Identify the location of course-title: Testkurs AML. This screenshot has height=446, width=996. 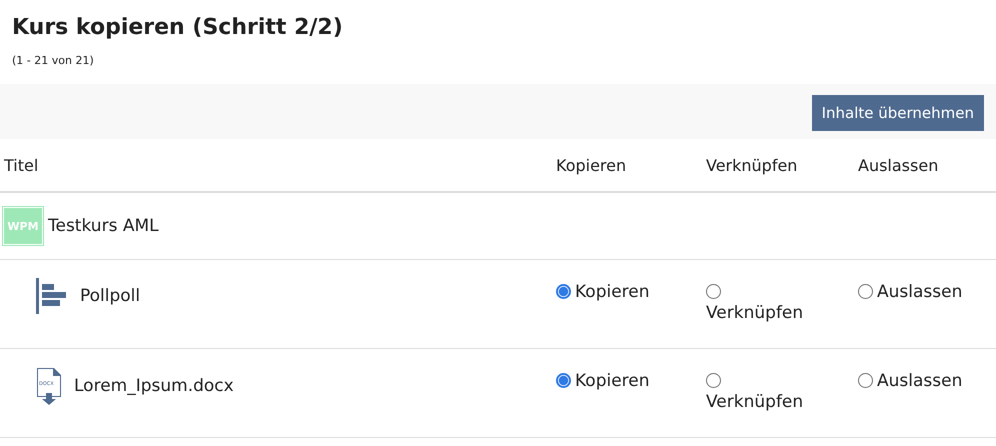
(103, 226).